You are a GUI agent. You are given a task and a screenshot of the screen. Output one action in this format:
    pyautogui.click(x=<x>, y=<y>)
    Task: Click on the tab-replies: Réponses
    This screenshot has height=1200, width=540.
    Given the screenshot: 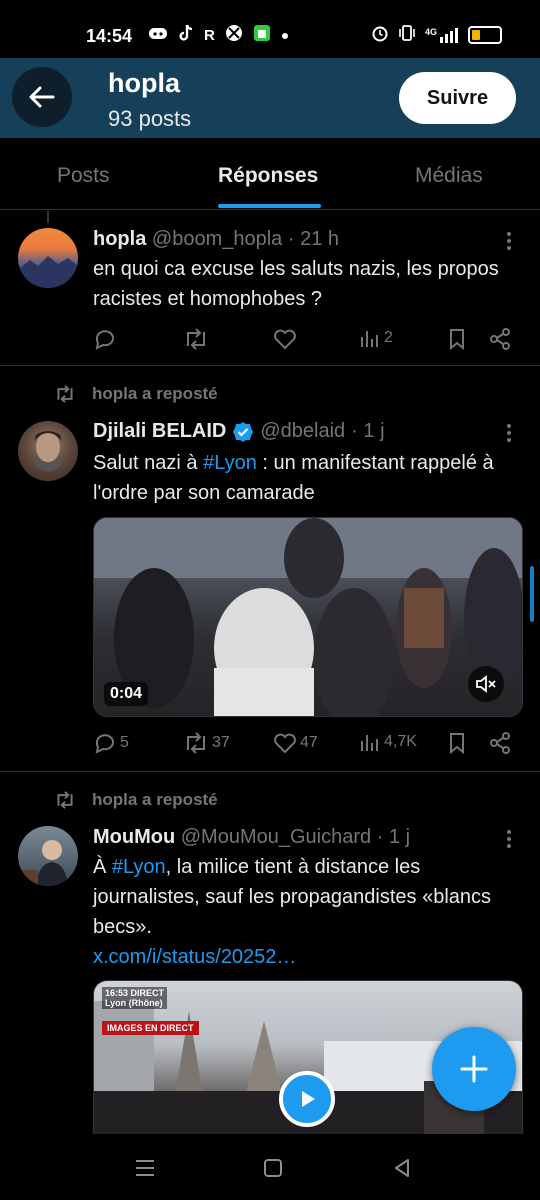 What is the action you would take?
    pyautogui.click(x=268, y=176)
    